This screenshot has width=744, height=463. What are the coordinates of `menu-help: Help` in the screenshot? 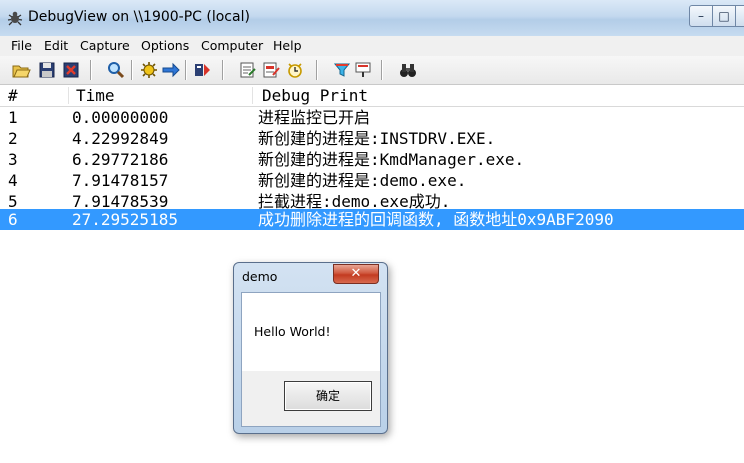 It's located at (287, 45).